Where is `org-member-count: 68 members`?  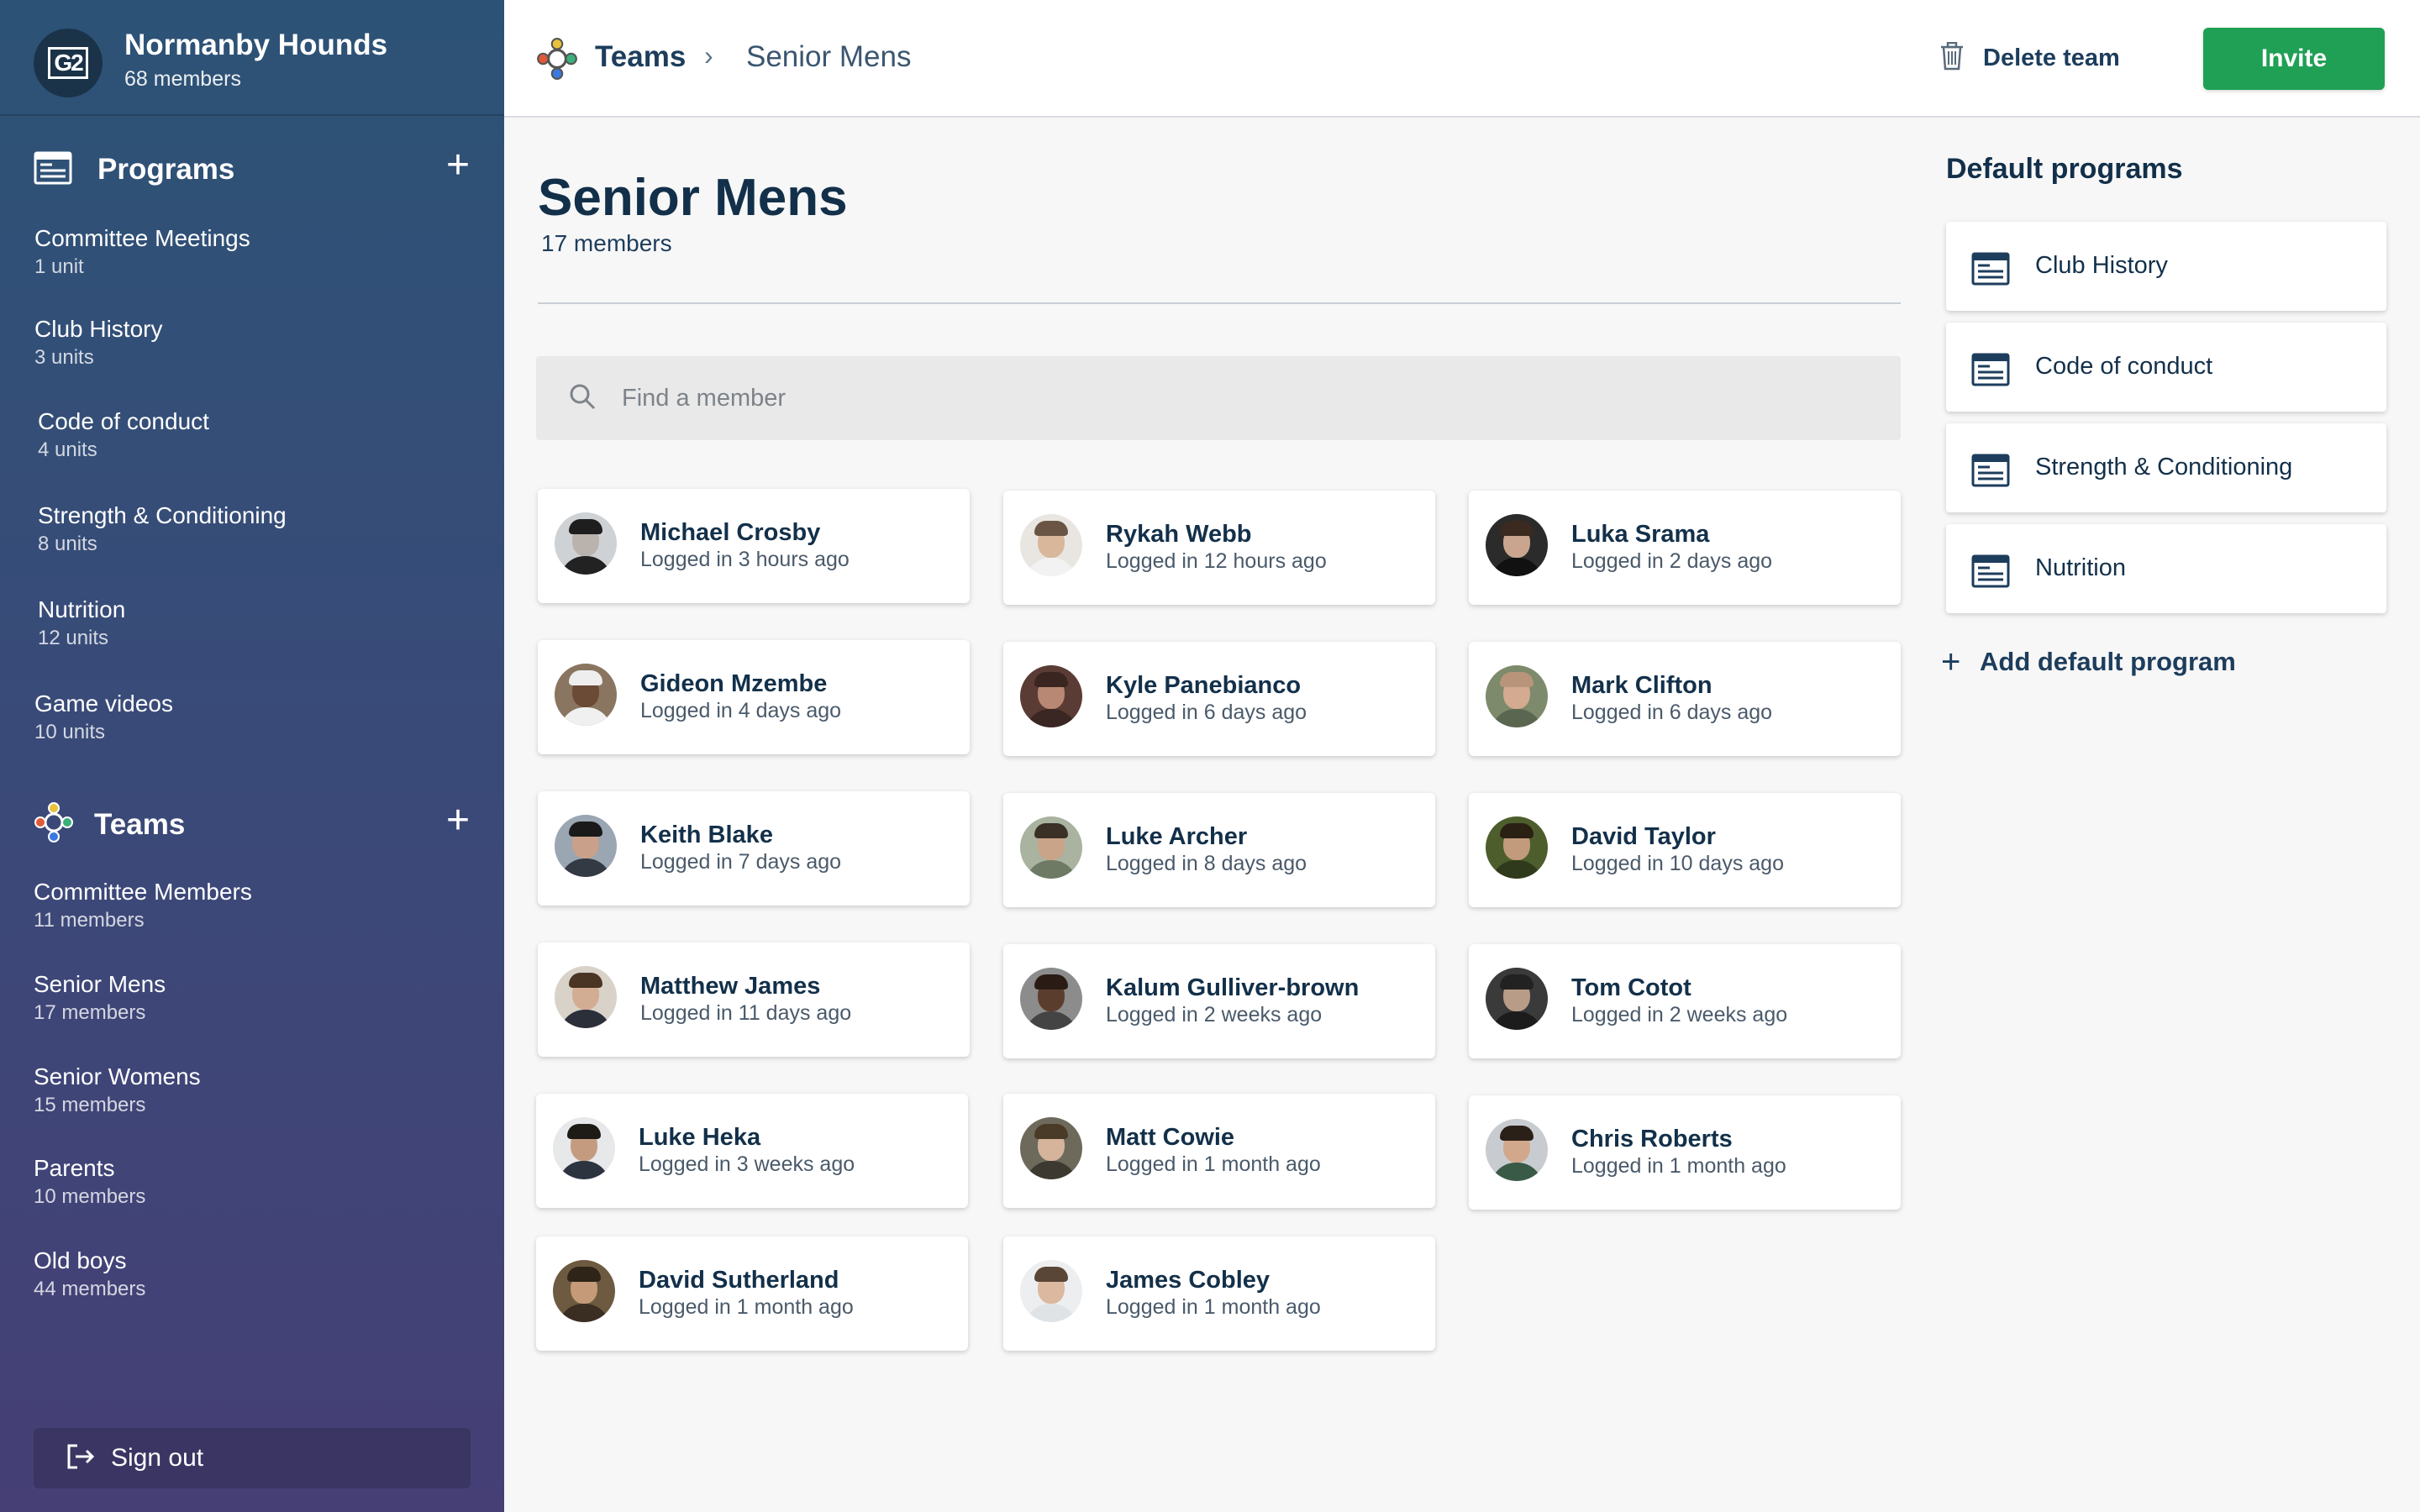
org-member-count: 68 members is located at coordinates (182, 79).